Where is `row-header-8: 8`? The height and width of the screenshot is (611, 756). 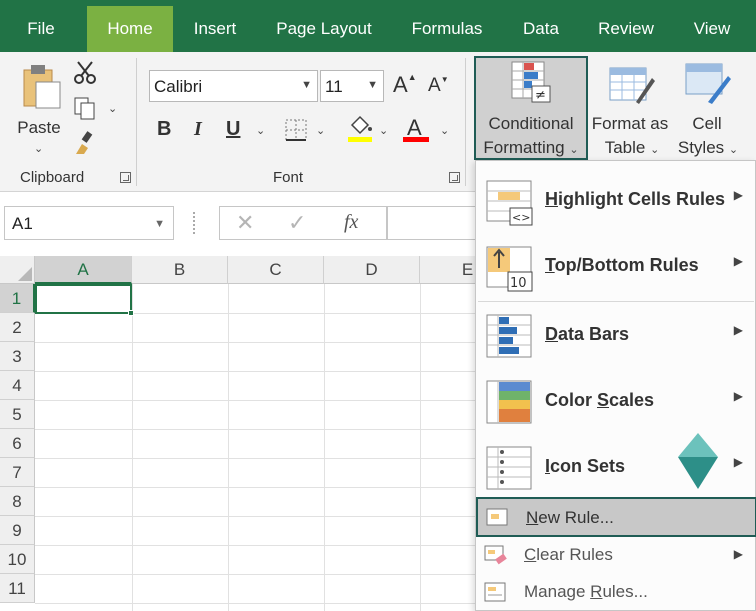
row-header-8: 8 is located at coordinates (17, 501).